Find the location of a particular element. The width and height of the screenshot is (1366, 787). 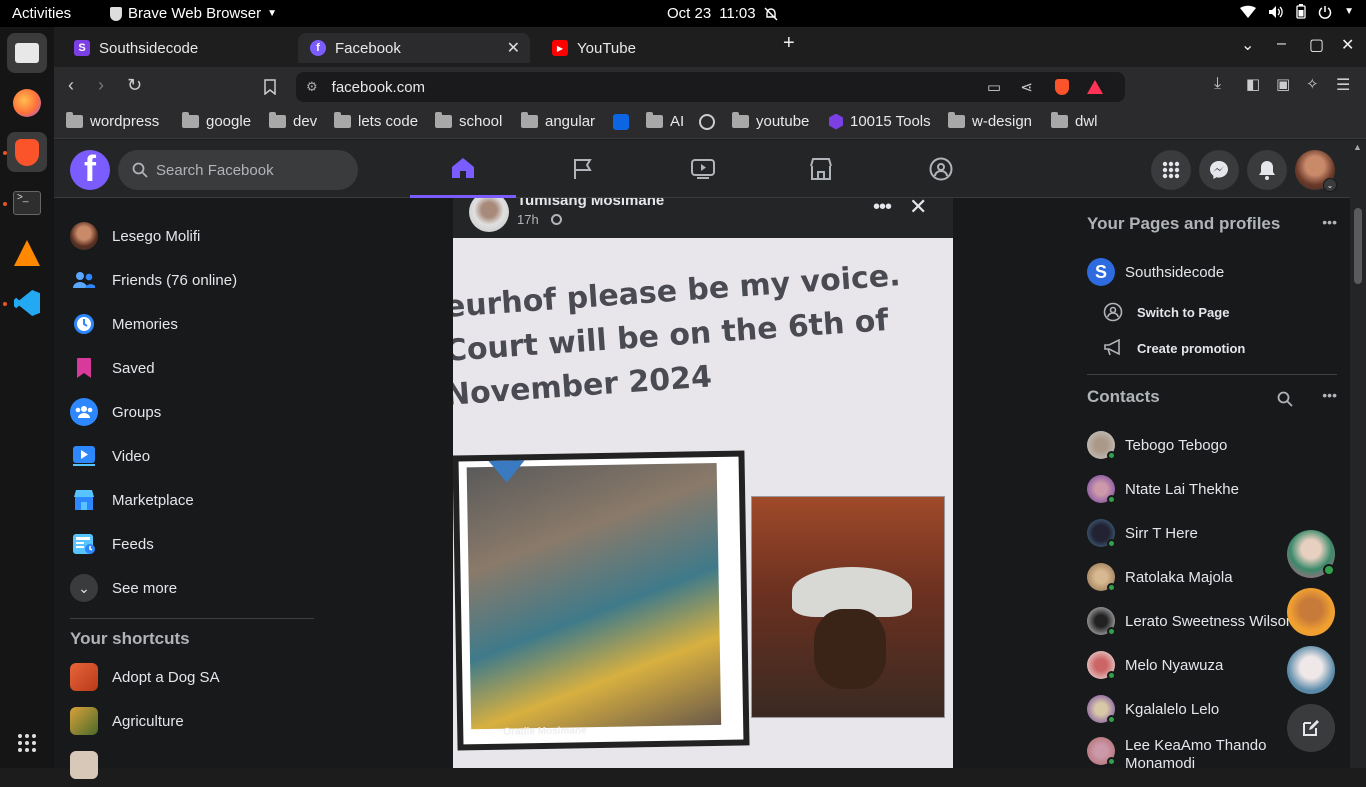

forward-icon: › is located at coordinates (101, 85).